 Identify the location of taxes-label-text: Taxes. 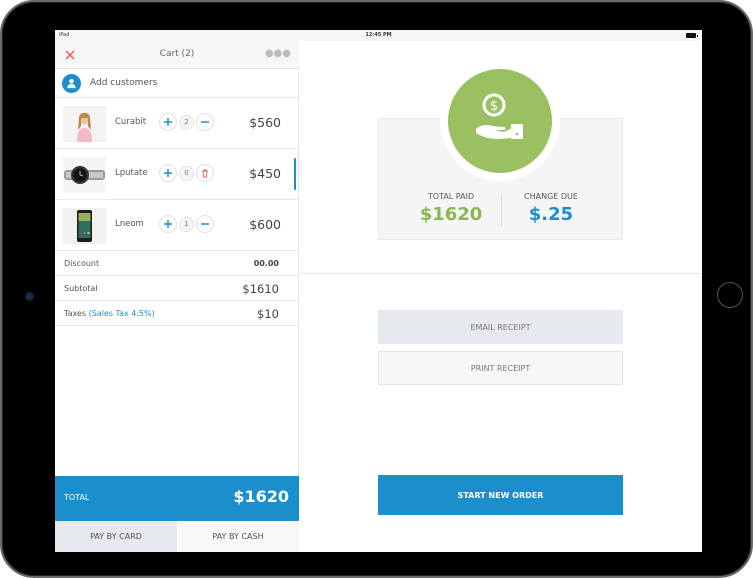
(75, 313).